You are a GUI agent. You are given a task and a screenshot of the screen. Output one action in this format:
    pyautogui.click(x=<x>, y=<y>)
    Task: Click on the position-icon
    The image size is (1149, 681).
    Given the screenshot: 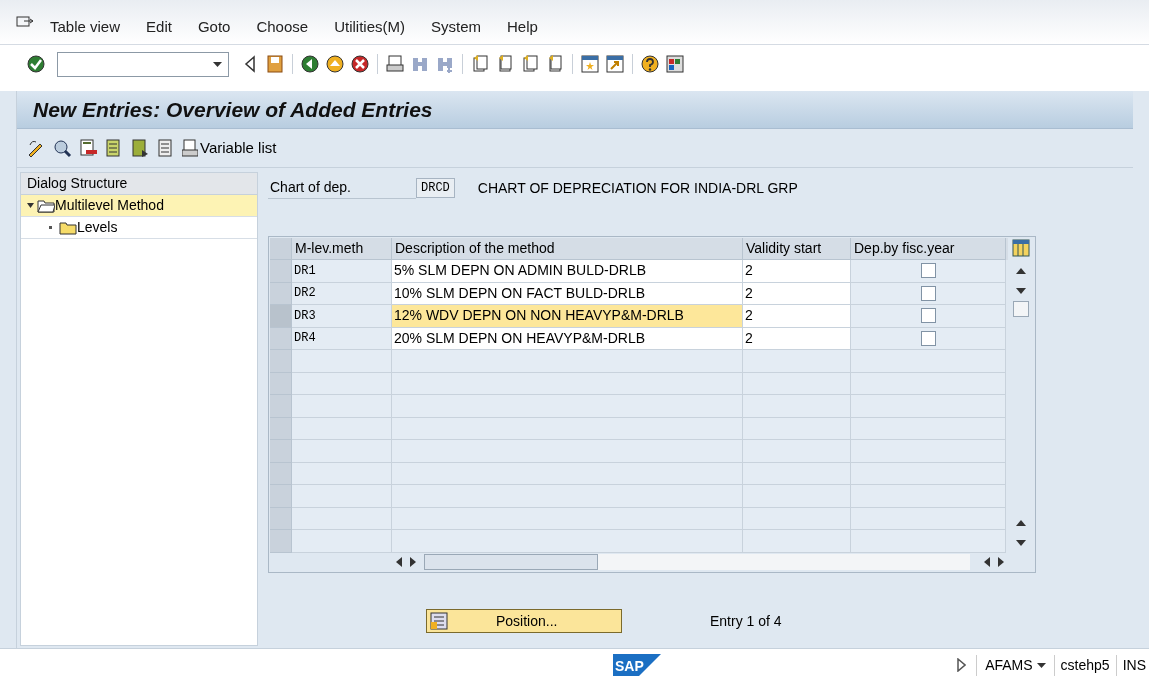 What is the action you would take?
    pyautogui.click(x=439, y=621)
    